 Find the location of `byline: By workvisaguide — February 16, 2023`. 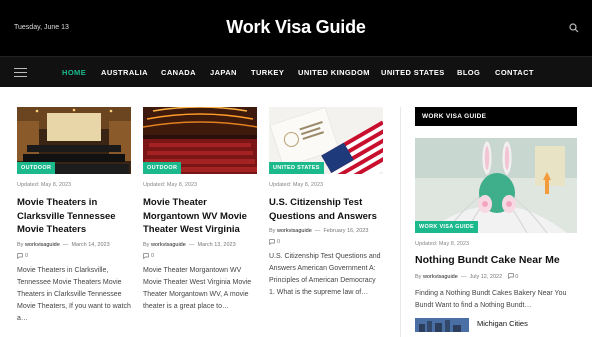

byline: By workvisaguide — February 16, 2023 is located at coordinates (326, 231).